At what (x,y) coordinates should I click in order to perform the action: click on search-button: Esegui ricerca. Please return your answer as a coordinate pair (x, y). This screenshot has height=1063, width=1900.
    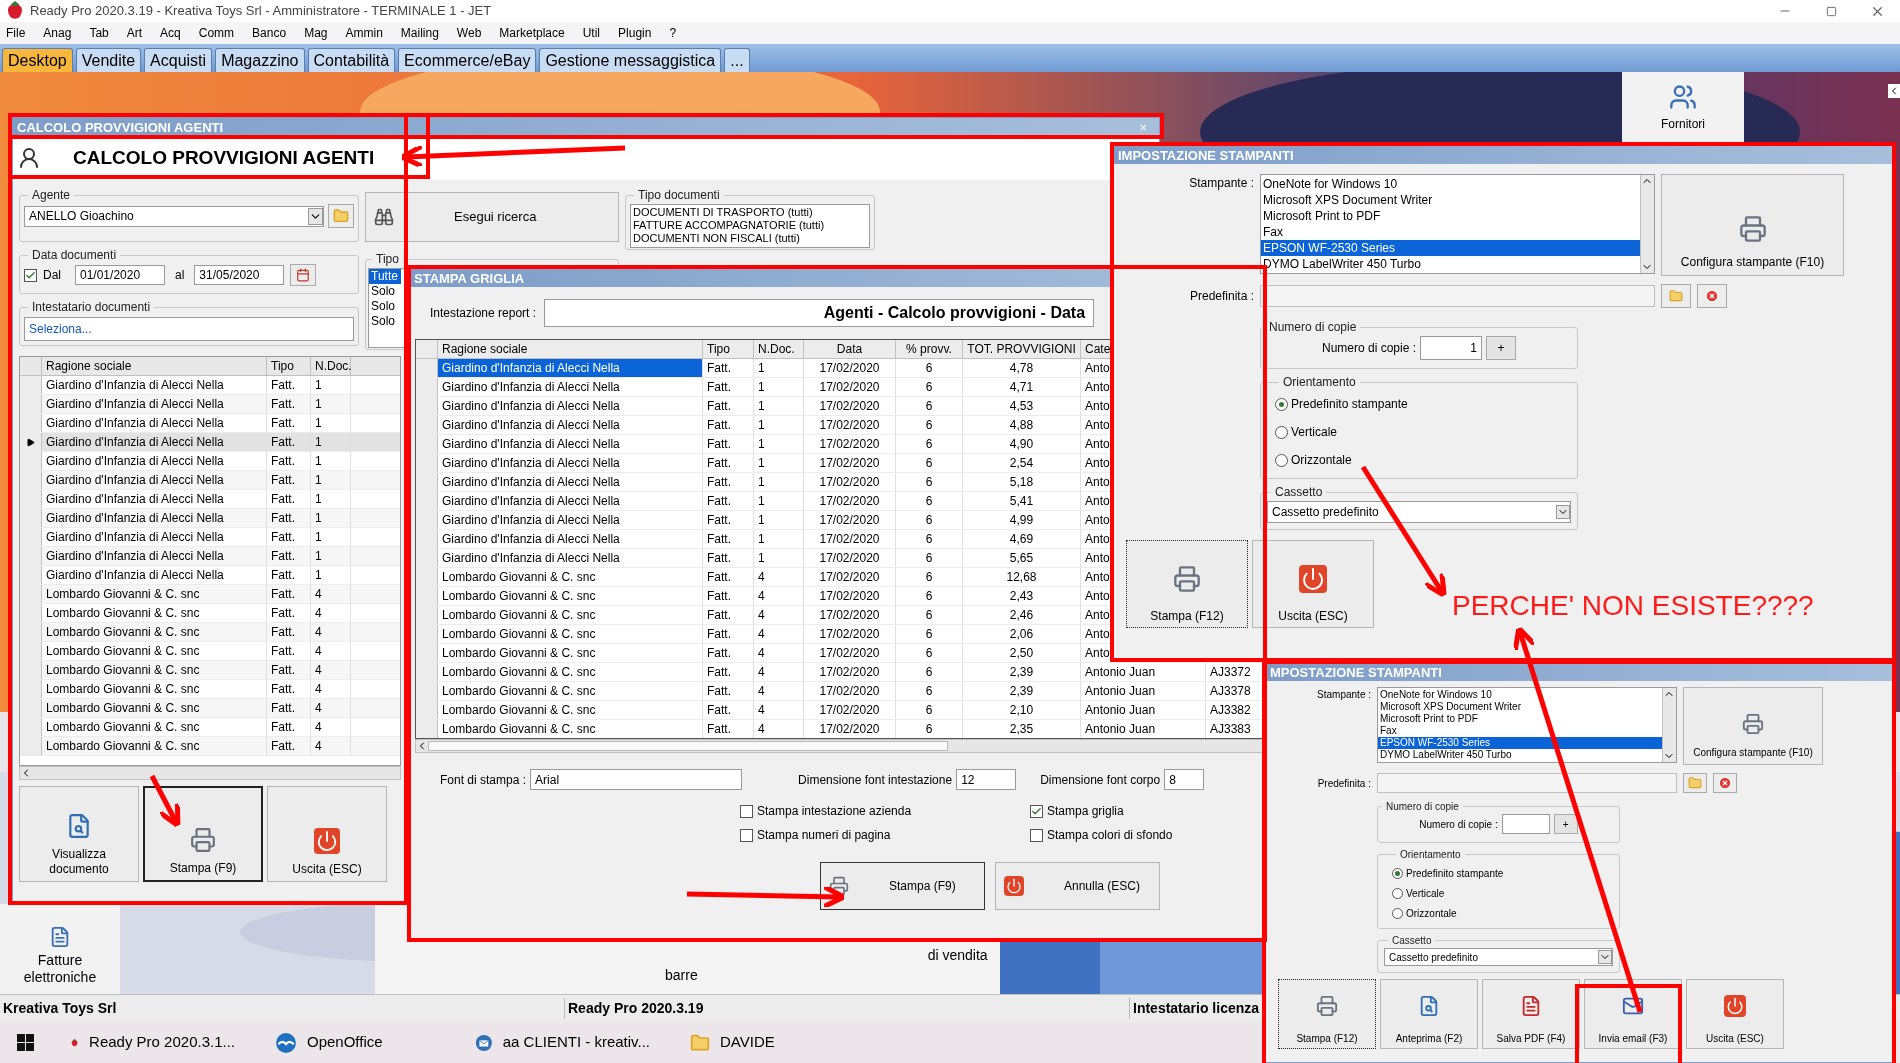
    Looking at the image, I should click on (492, 217).